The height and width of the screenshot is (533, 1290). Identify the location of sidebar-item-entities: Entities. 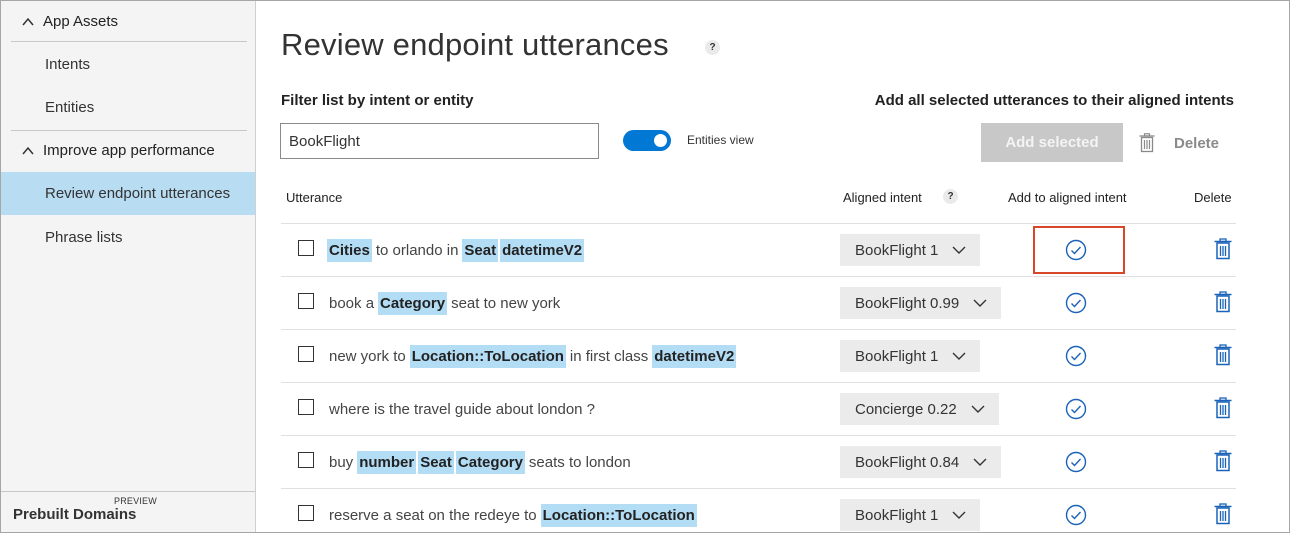
(128, 107).